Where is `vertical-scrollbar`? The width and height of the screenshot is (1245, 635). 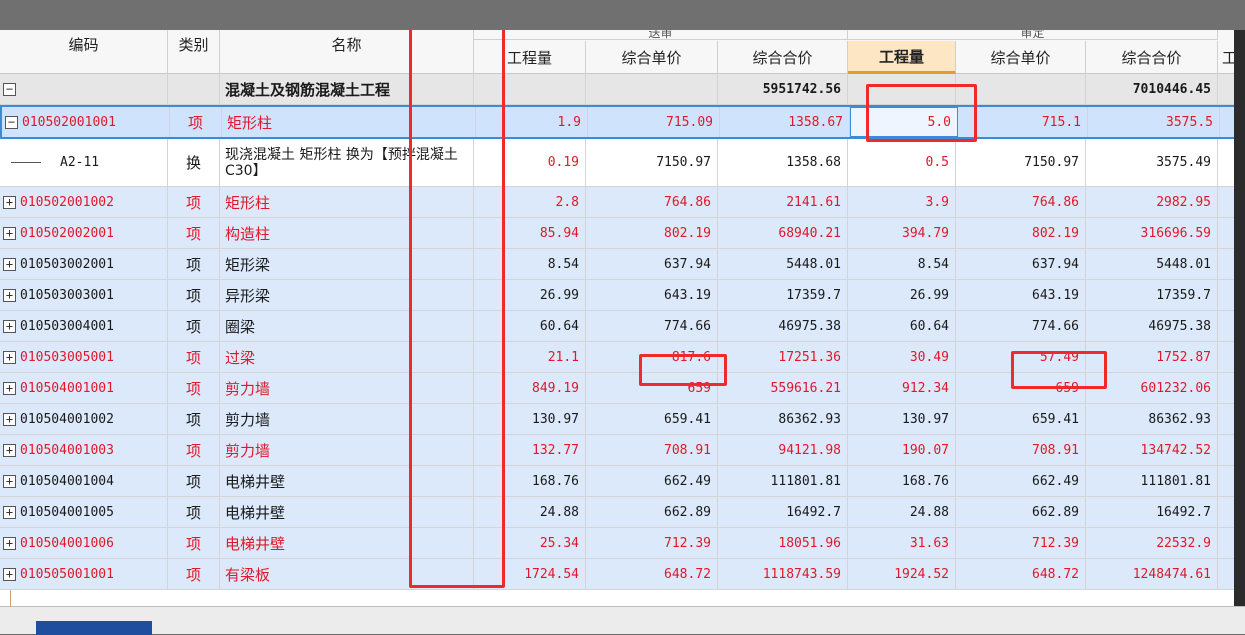 vertical-scrollbar is located at coordinates (1239, 318).